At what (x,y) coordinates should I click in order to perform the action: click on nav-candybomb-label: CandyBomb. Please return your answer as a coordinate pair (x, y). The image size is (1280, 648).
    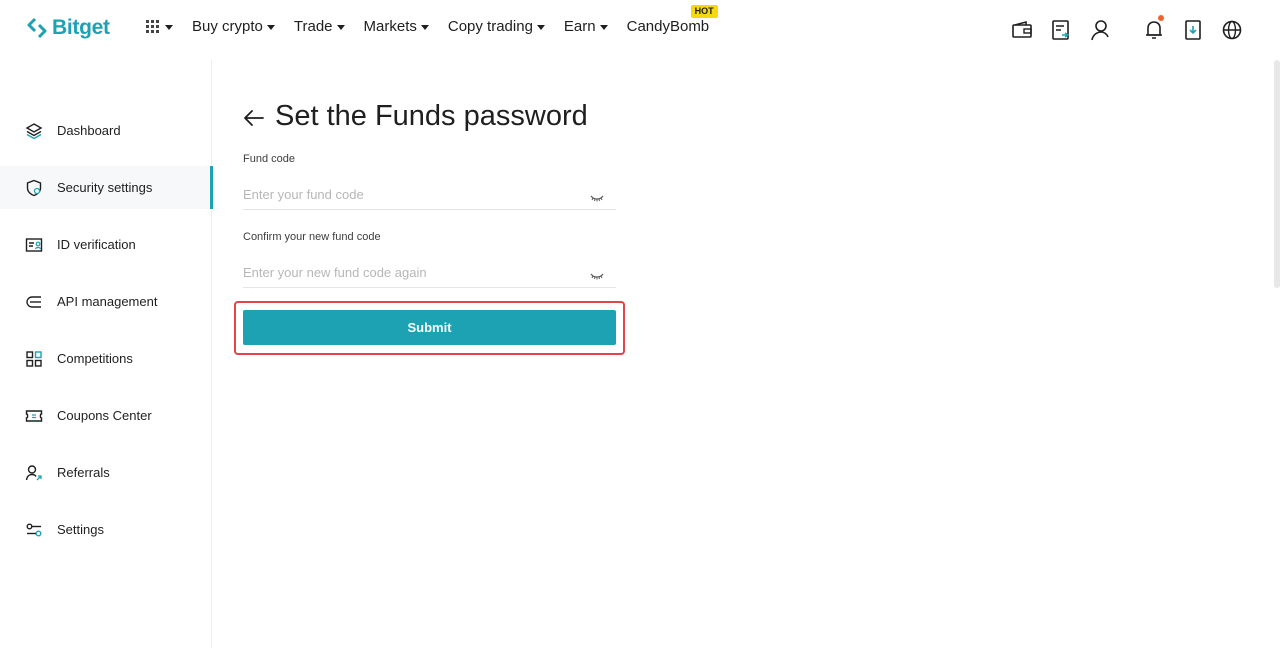
    Looking at the image, I should click on (668, 26).